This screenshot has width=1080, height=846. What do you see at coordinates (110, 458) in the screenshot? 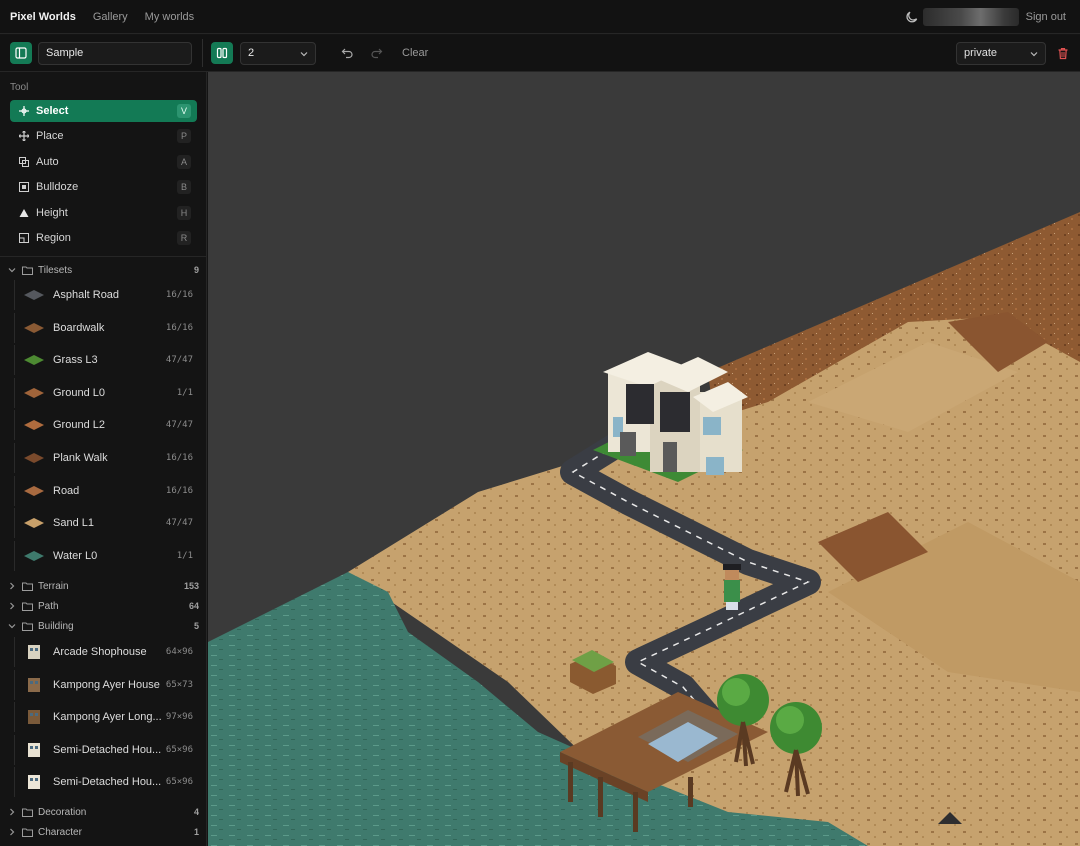
I see `tileset-item: Plank Walk 16/16` at bounding box center [110, 458].